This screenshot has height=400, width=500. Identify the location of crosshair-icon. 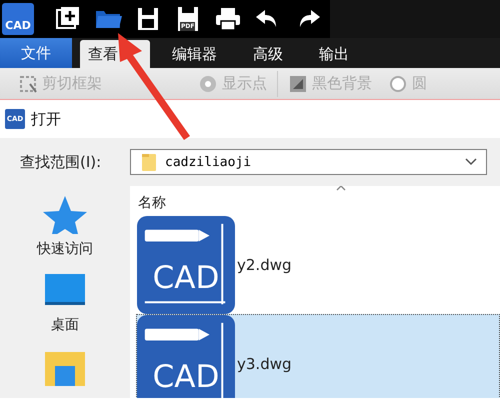
(208, 84).